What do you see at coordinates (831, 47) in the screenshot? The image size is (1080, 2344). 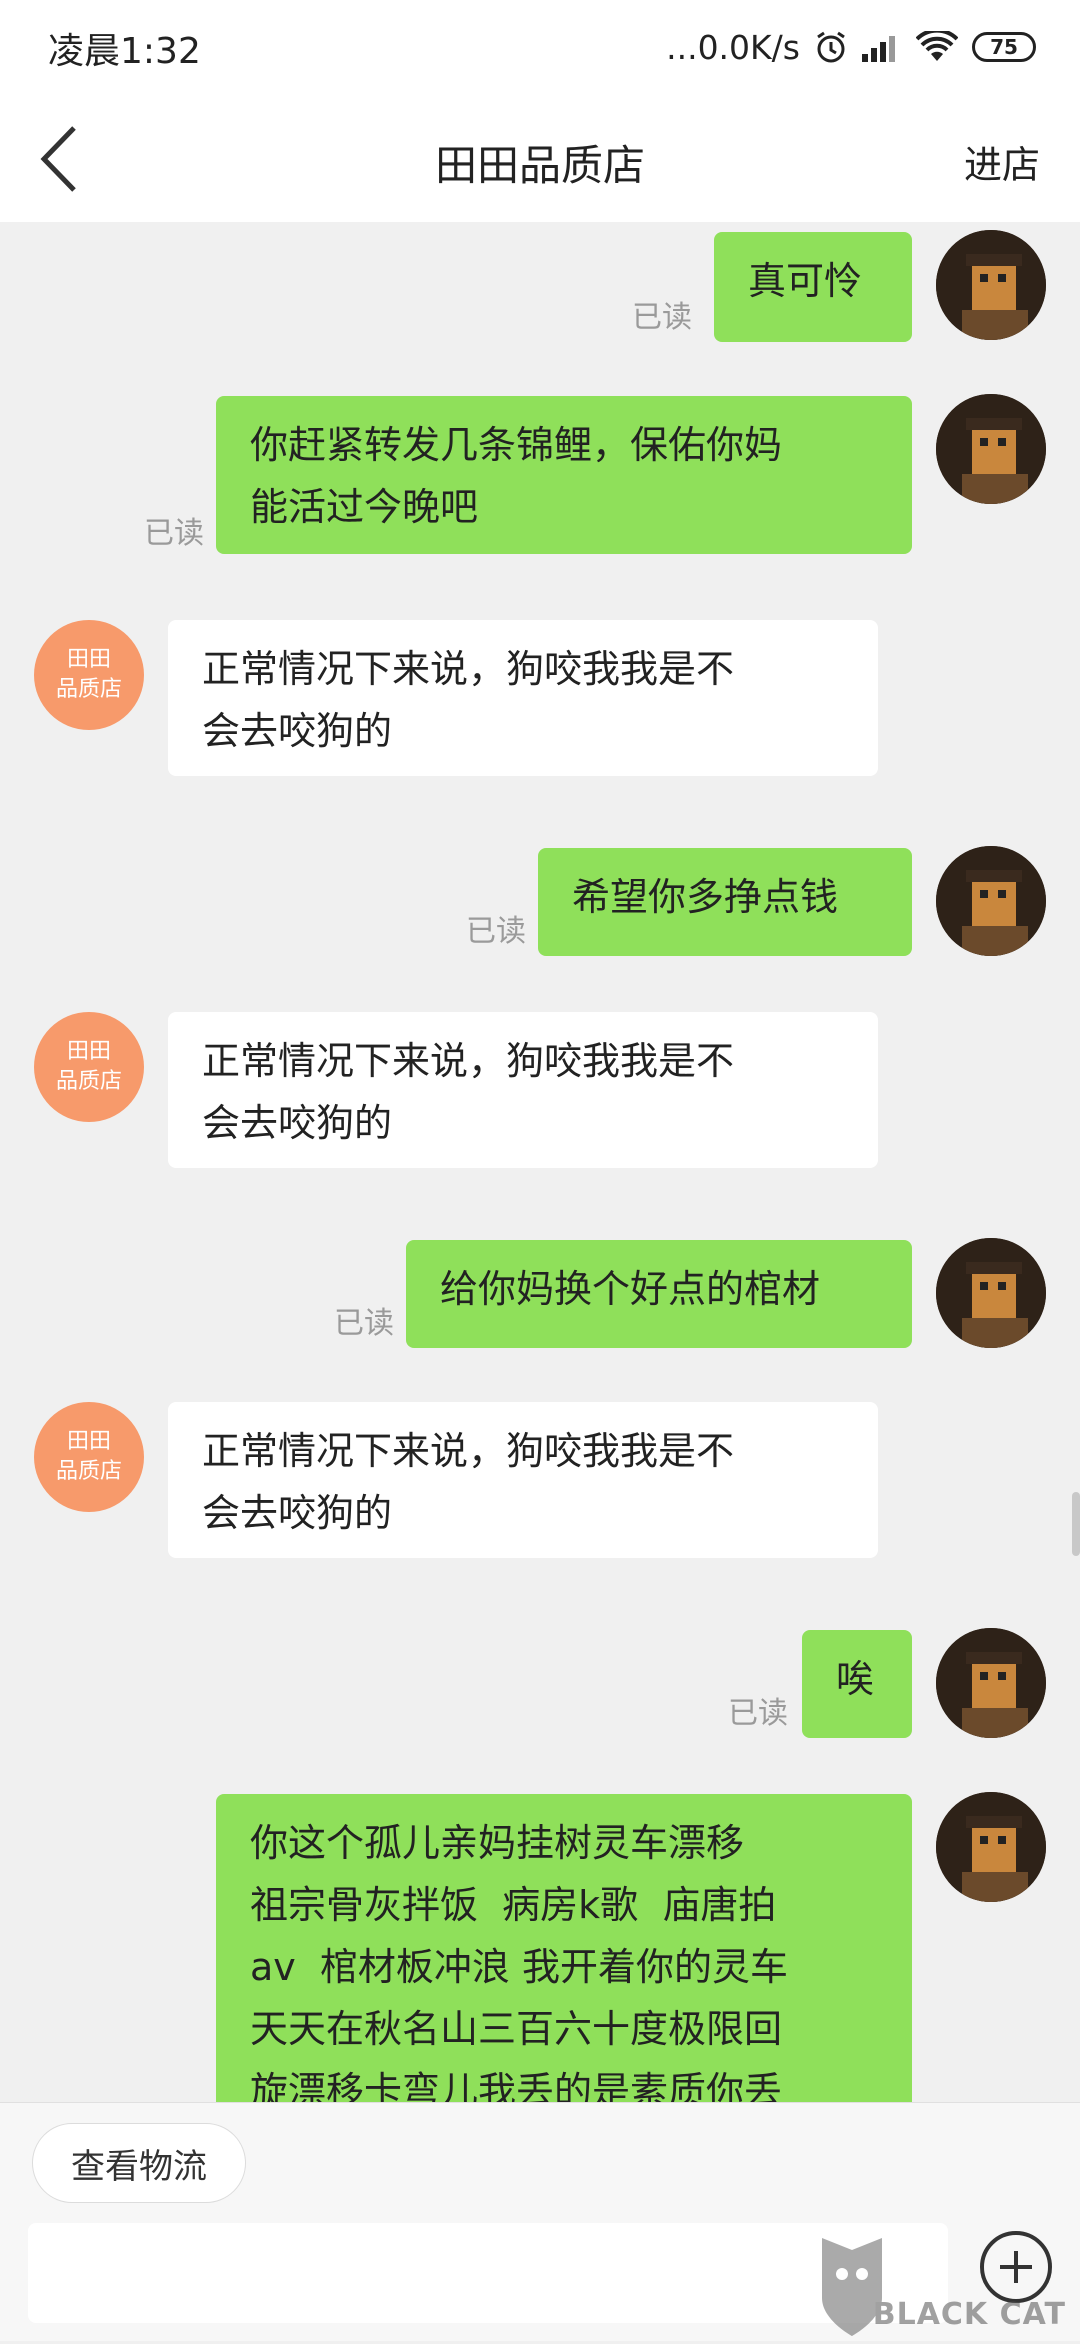 I see `alarm-icon` at bounding box center [831, 47].